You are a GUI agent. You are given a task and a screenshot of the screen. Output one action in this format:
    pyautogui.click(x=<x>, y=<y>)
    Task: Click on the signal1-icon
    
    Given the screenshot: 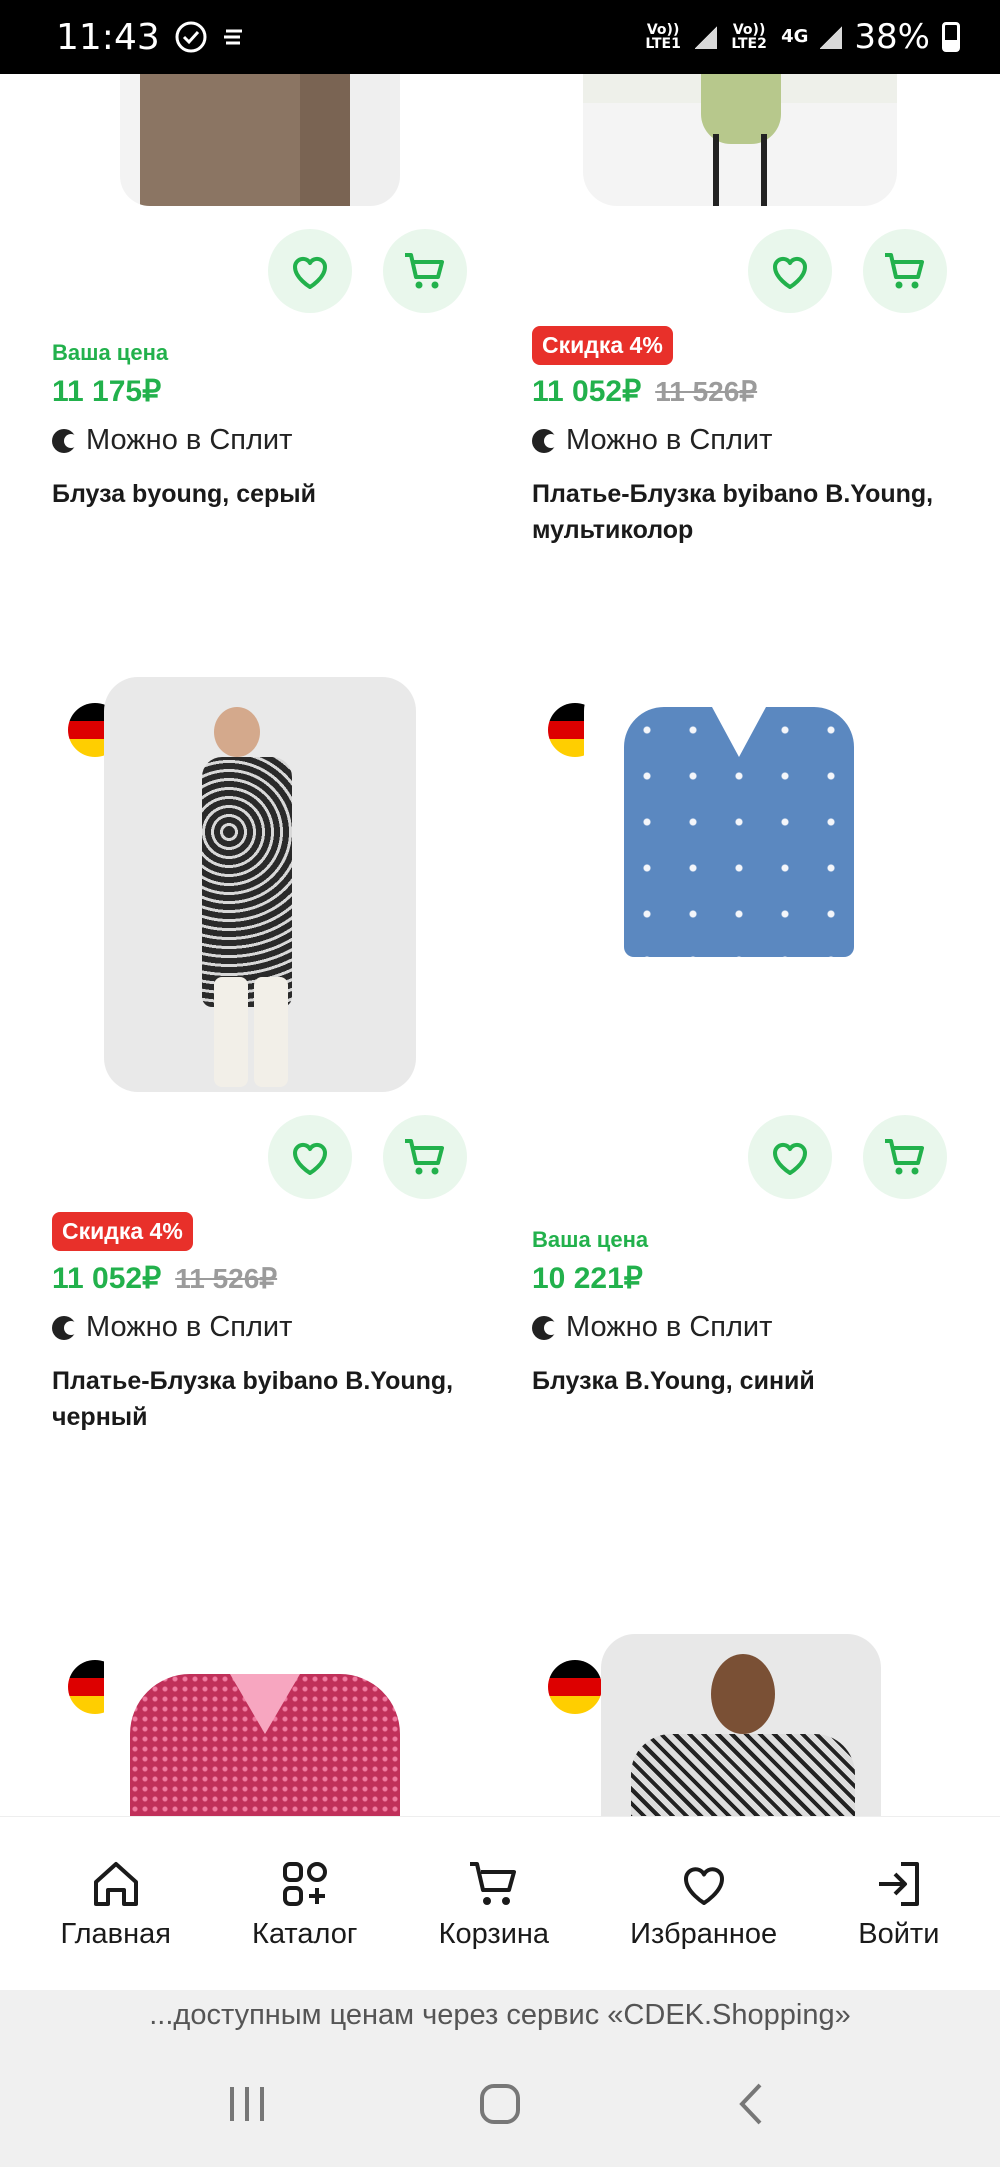 What is the action you would take?
    pyautogui.click(x=706, y=37)
    